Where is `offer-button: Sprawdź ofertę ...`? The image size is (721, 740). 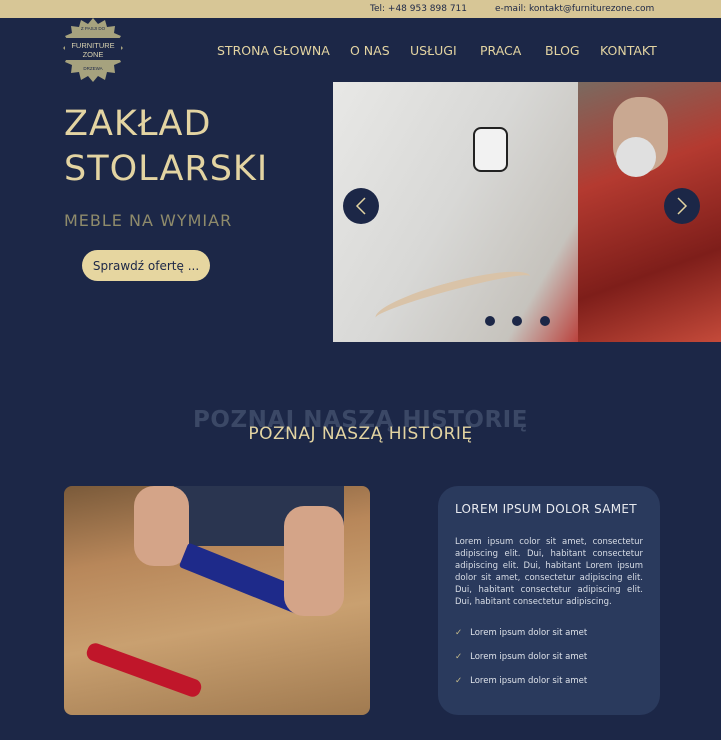
offer-button: Sprawdź ofertę ... is located at coordinates (146, 265).